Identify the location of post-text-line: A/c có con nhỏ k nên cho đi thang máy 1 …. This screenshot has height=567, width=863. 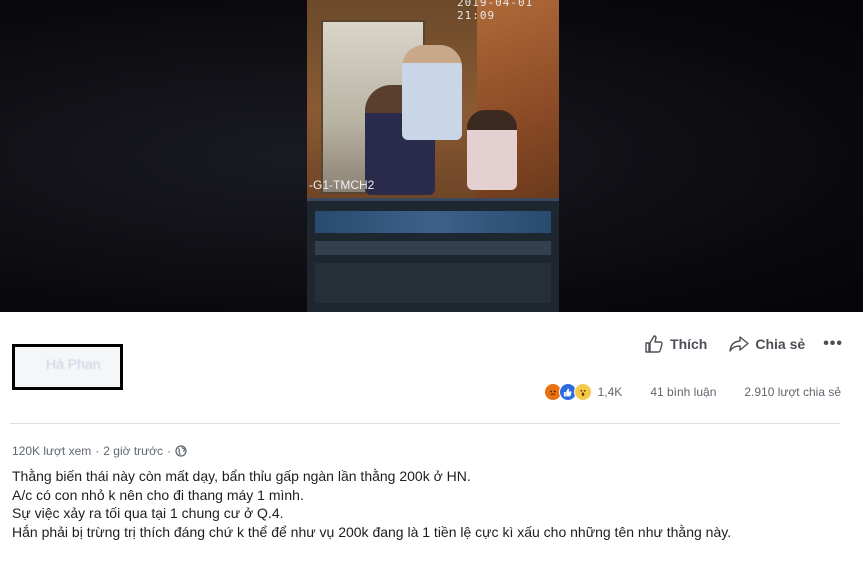
(158, 494).